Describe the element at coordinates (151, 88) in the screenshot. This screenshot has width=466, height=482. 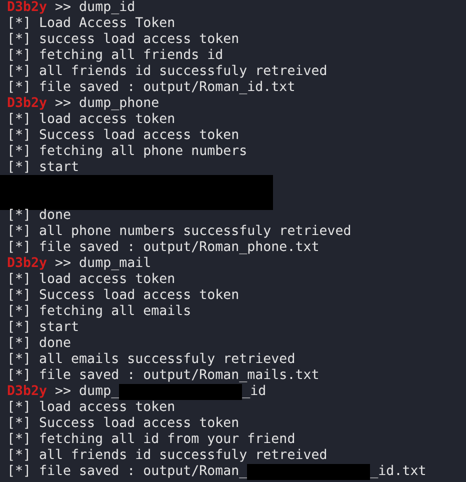
I see `output-text: [*] file saved : output/Roman_id.txt` at that location.